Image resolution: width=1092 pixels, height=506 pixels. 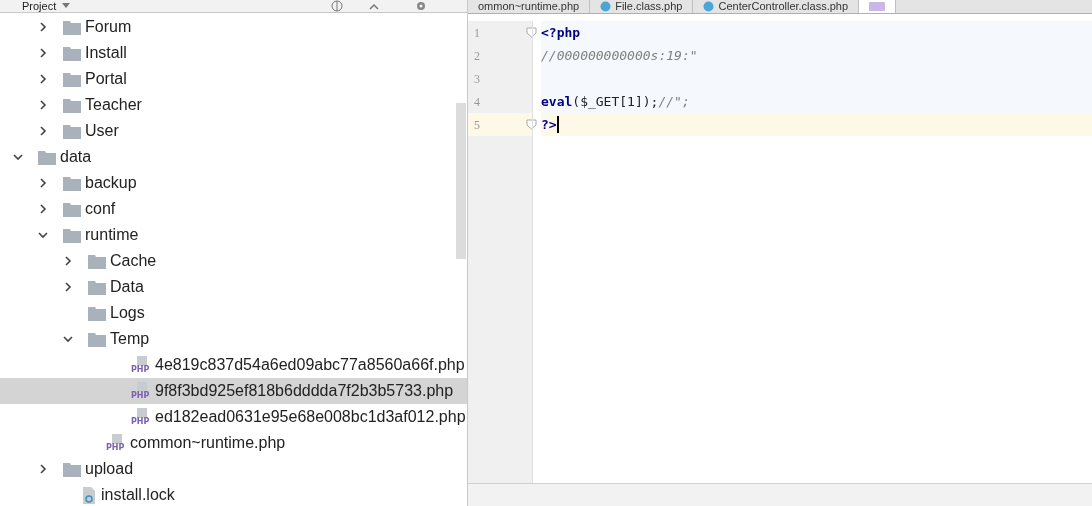 What do you see at coordinates (109, 469) in the screenshot?
I see `tree-label: upload` at bounding box center [109, 469].